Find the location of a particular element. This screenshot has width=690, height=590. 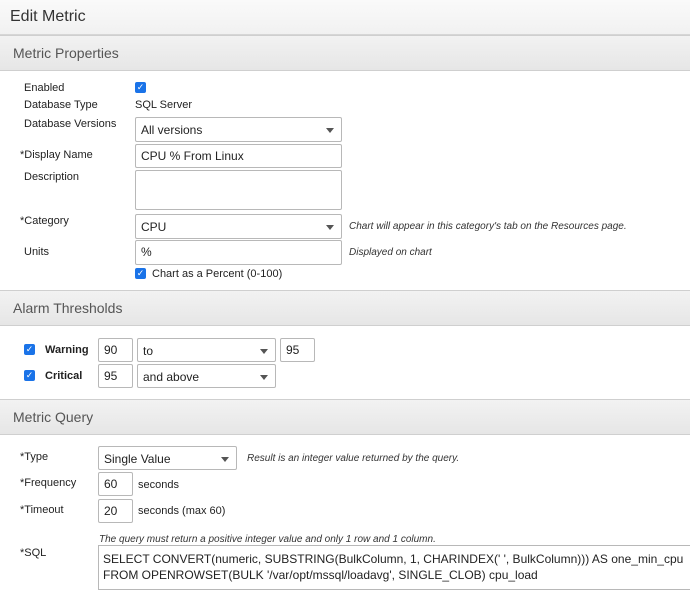

database-type-label: Database Type is located at coordinates (61, 105).